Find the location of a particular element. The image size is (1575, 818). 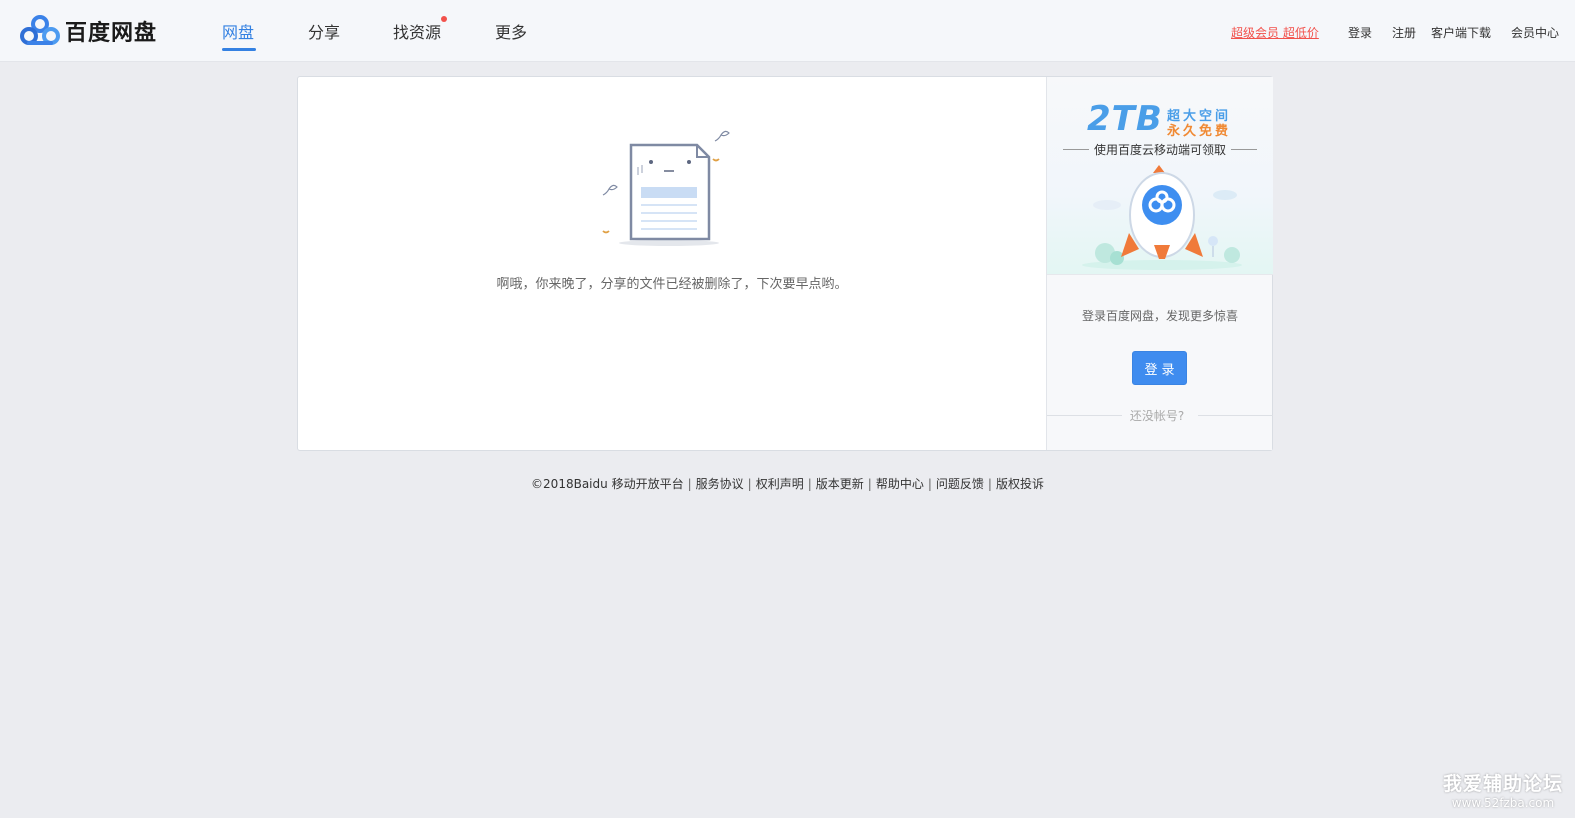

promo-free-text: 永久免费 is located at coordinates (1199, 131).